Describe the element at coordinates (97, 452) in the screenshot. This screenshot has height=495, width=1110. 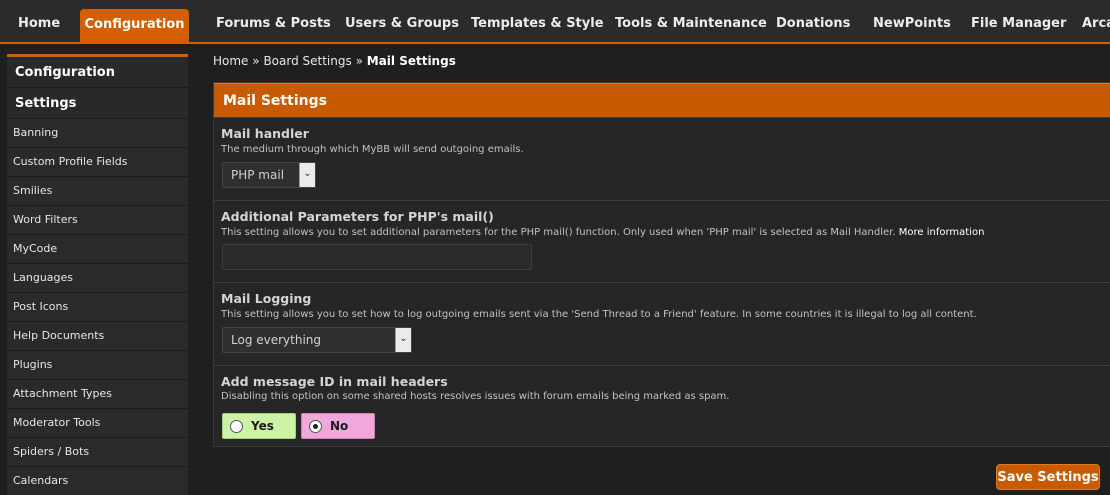
I see `sidebar-item-spiders-bots: Spiders / Bots` at that location.